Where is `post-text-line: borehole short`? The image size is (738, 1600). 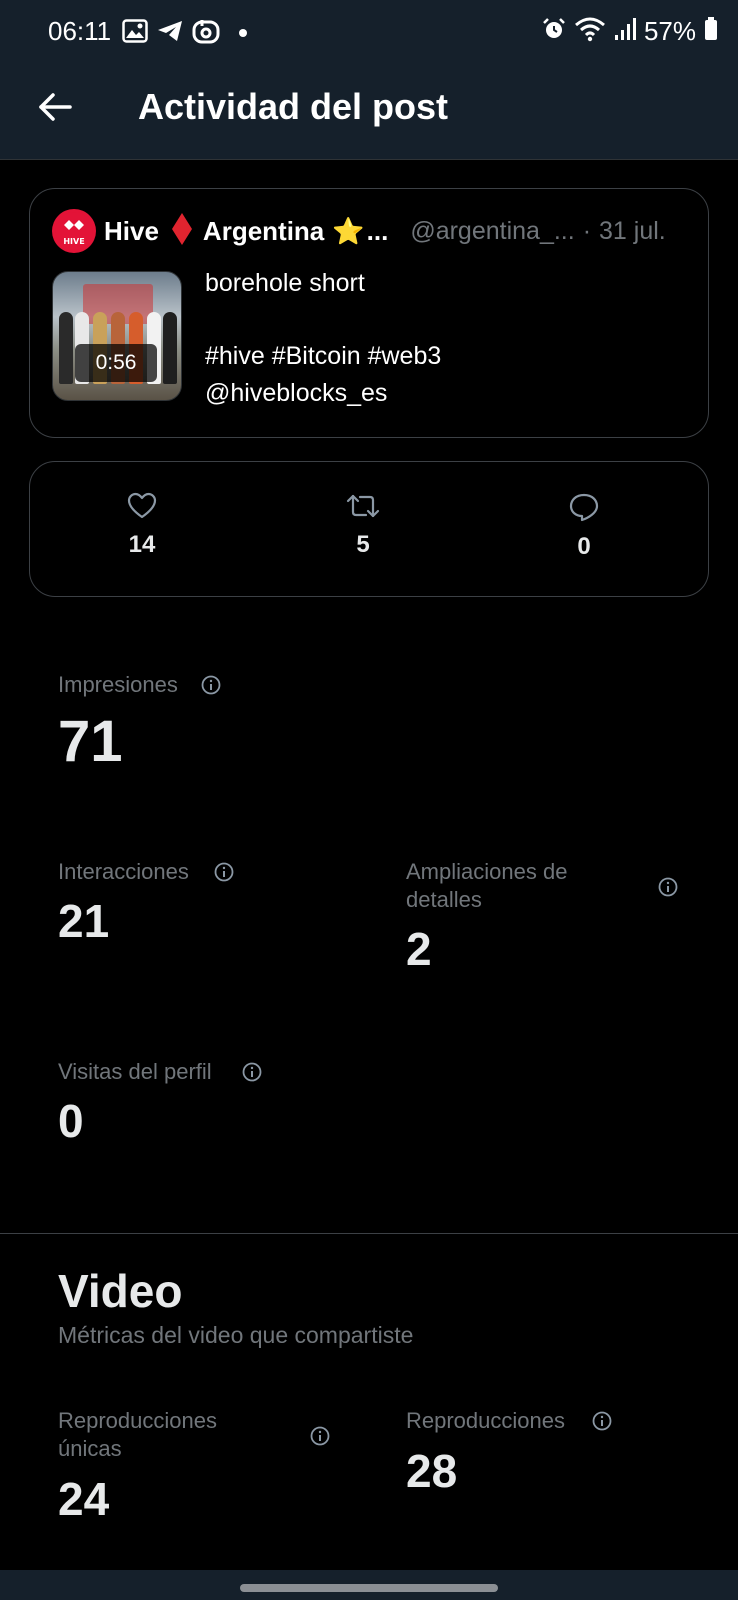 post-text-line: borehole short is located at coordinates (285, 283).